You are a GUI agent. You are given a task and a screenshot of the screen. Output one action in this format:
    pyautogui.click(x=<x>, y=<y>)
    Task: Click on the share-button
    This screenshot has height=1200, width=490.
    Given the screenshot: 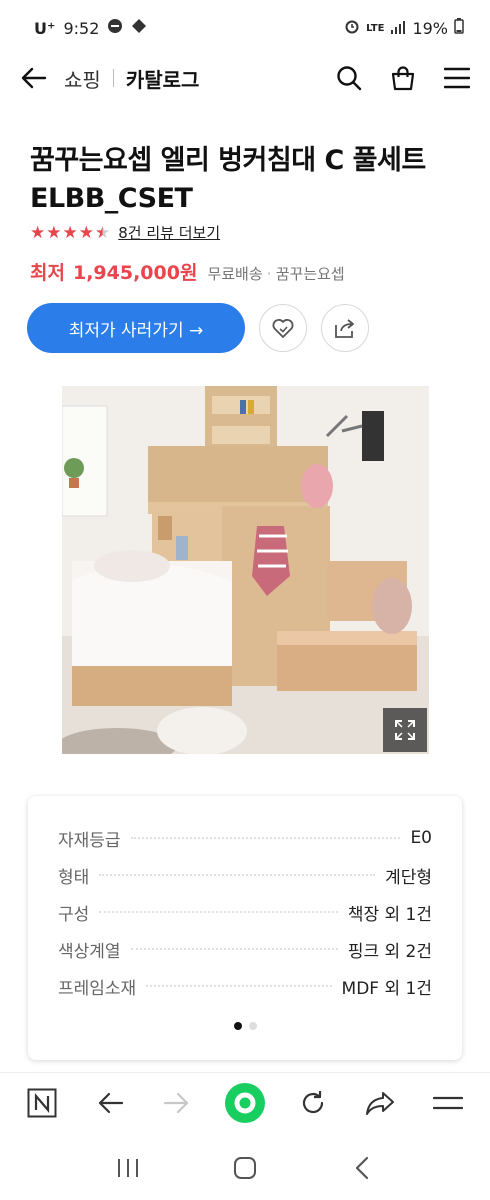 What is the action you would take?
    pyautogui.click(x=345, y=328)
    